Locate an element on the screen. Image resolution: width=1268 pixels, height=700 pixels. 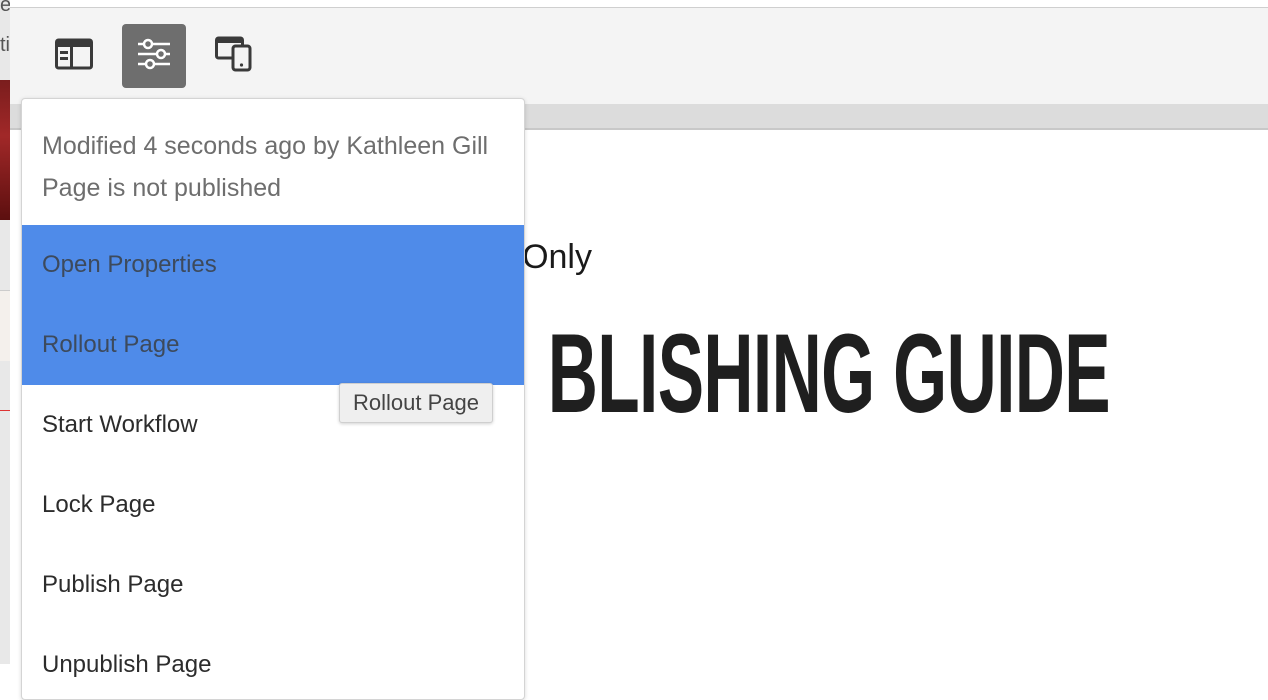
emulator-icon is located at coordinates (234, 56).